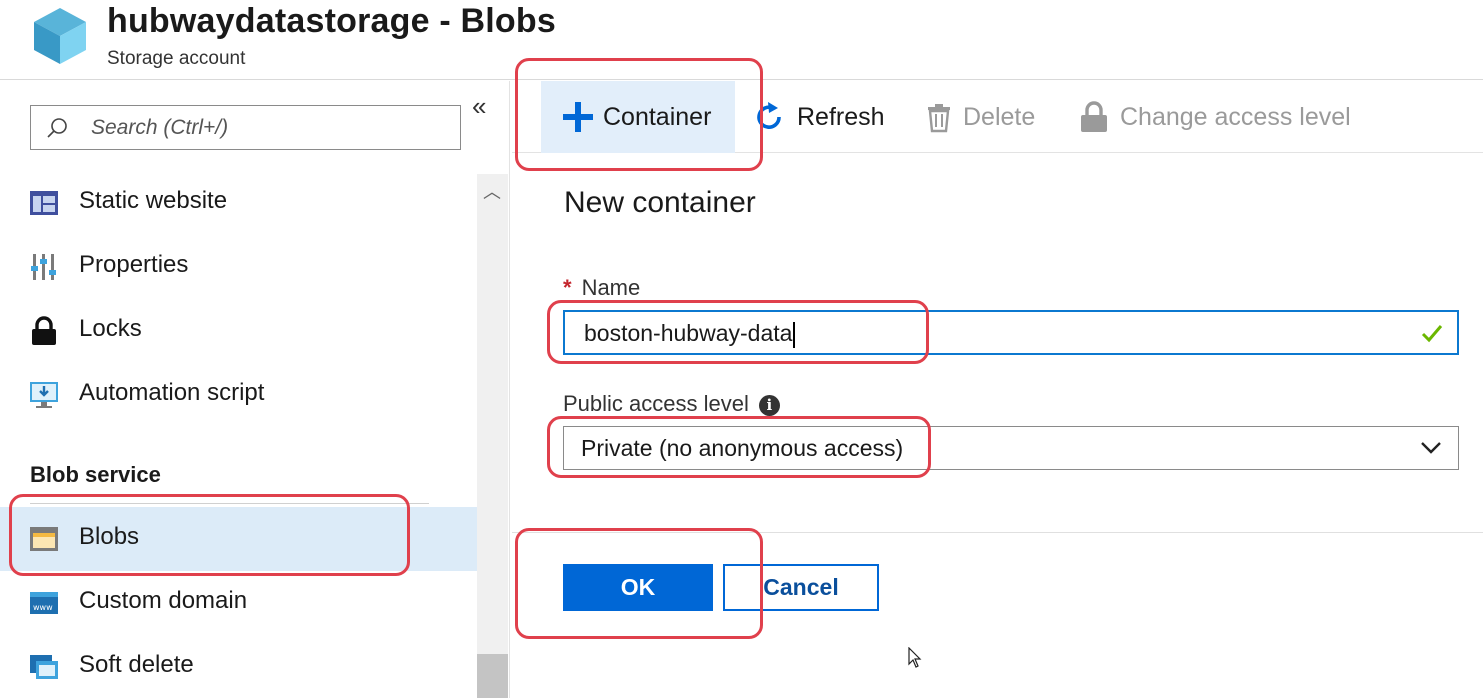 The image size is (1483, 698). Describe the element at coordinates (742, 448) in the screenshot. I see `access-level-value: Private (no anonymous access)` at that location.